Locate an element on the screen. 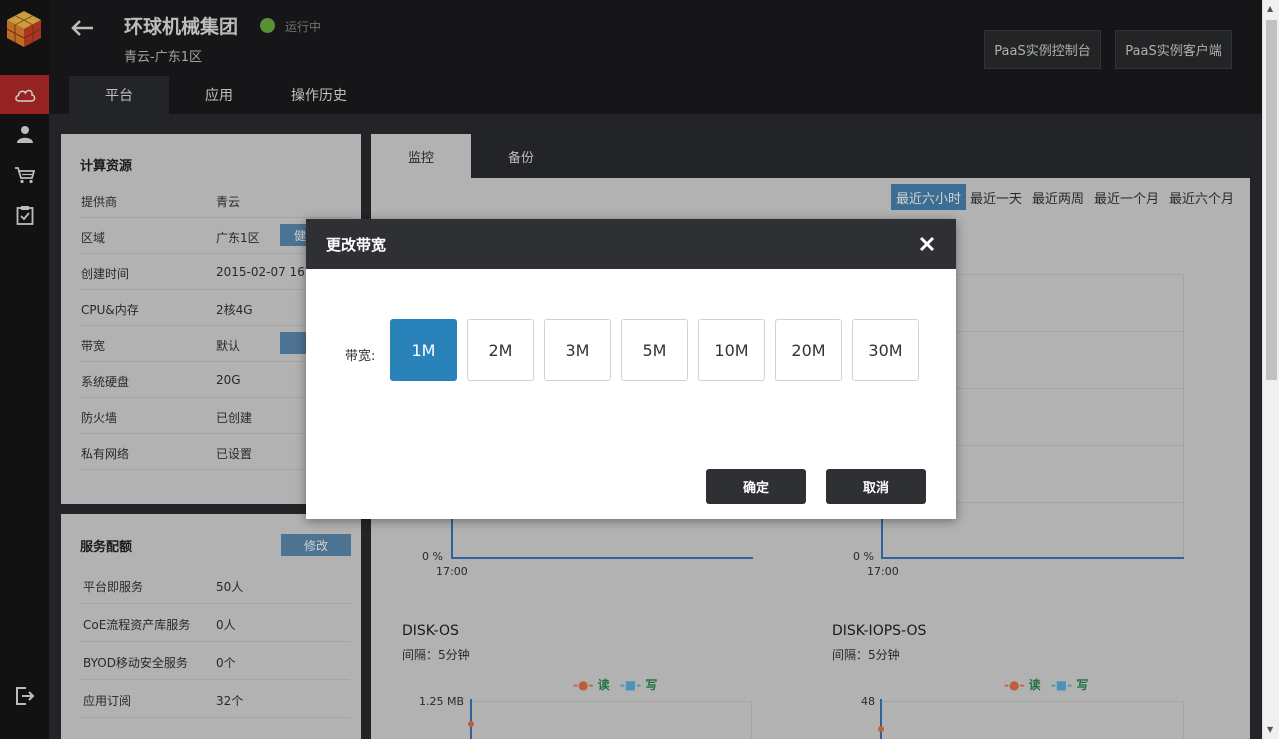  bandwidth-option-5m: 5M is located at coordinates (654, 350).